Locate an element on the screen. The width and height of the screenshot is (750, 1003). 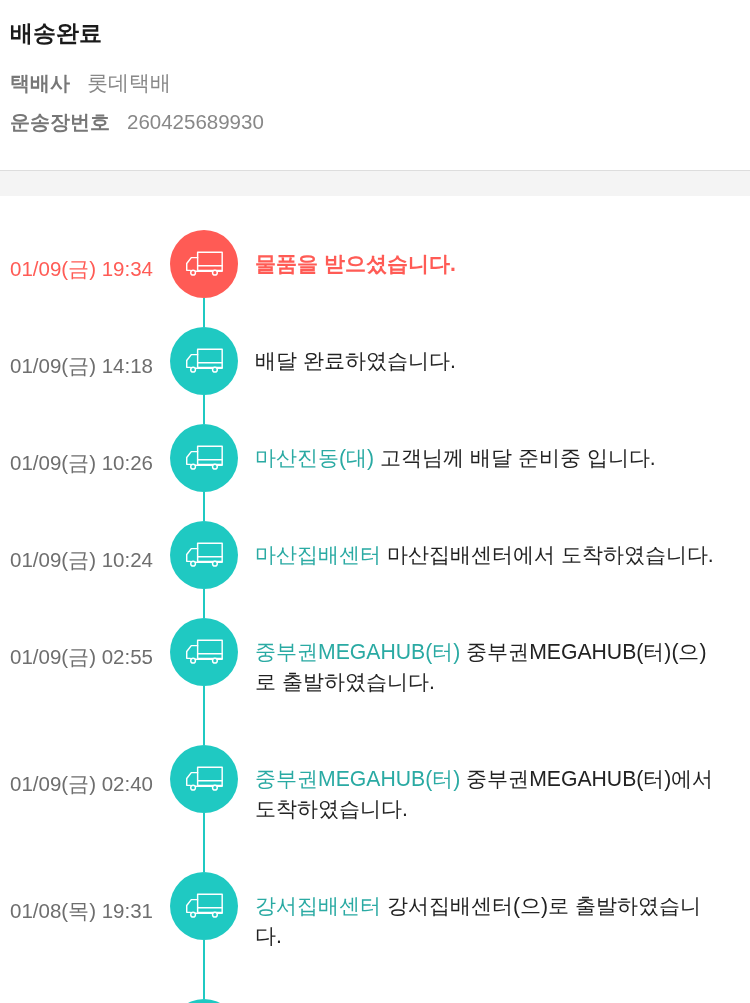
event-time: 01/09(금) 10:24 is located at coordinates (82, 560).